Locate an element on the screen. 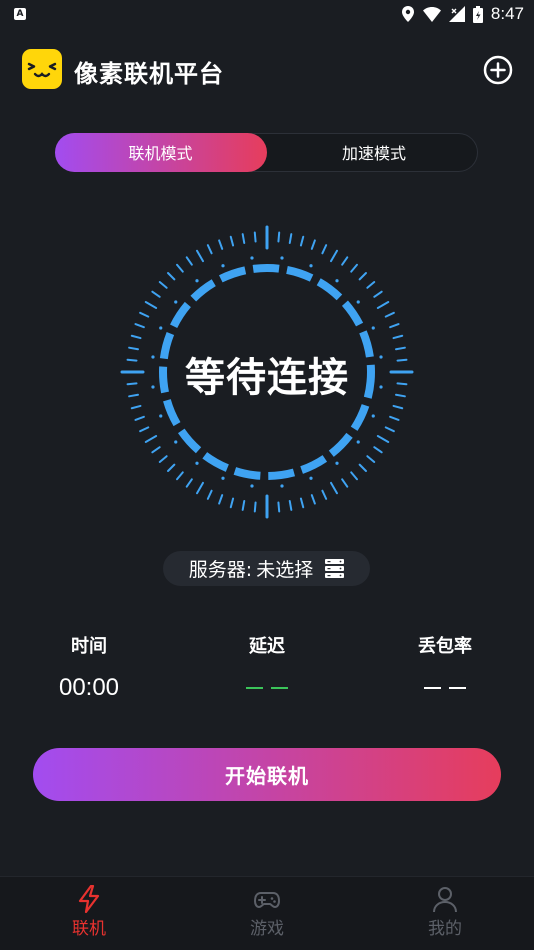 This screenshot has height=950, width=534. lightning-icon is located at coordinates (89, 899).